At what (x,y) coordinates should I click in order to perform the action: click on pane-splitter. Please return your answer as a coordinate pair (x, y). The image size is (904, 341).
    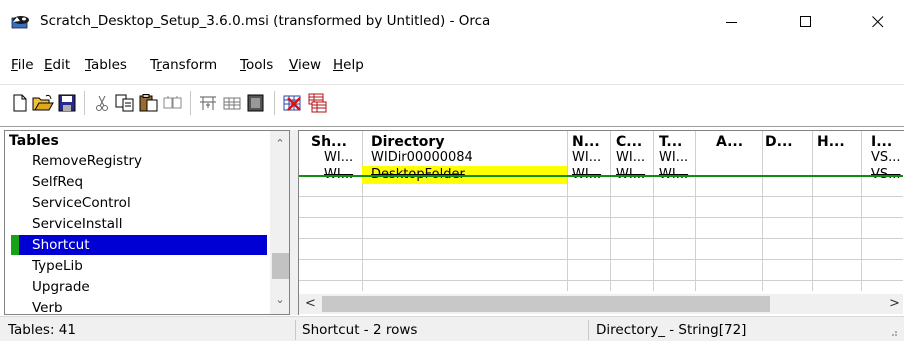
    Looking at the image, I should click on (294, 222).